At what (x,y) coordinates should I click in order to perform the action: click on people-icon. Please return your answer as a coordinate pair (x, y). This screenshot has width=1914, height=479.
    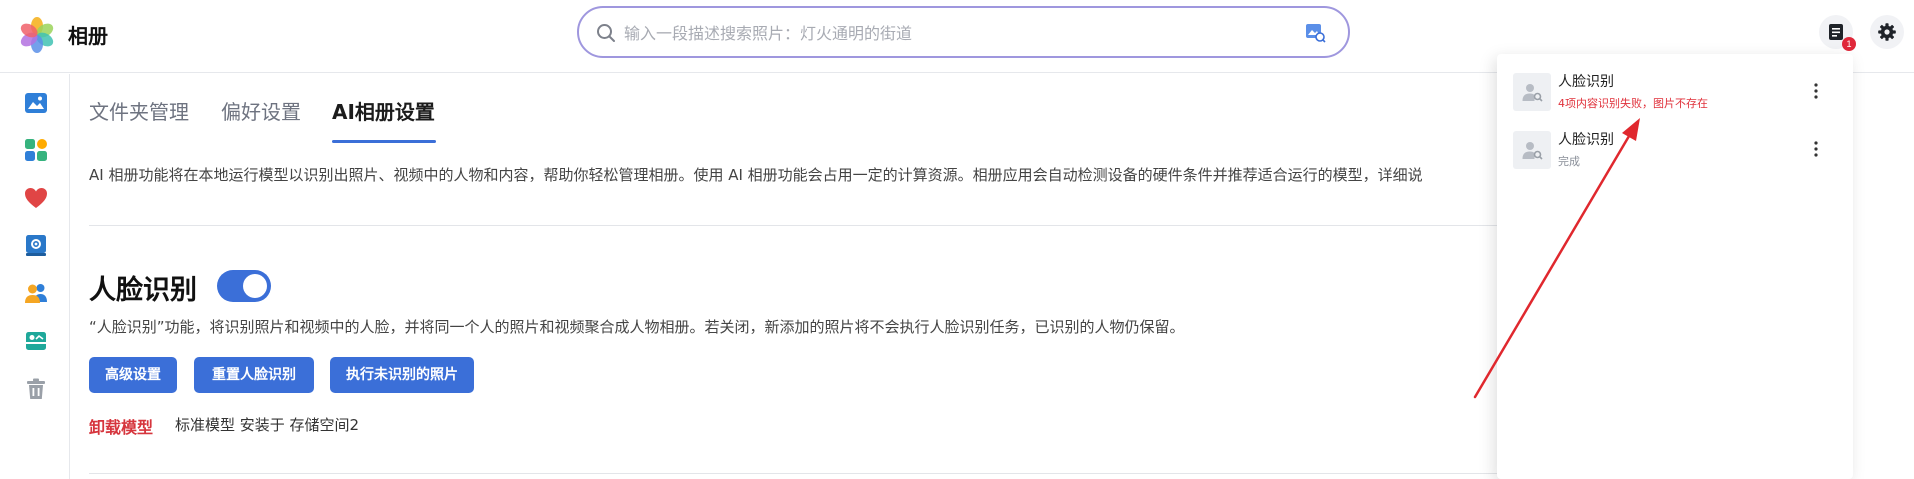
    Looking at the image, I should click on (36, 293).